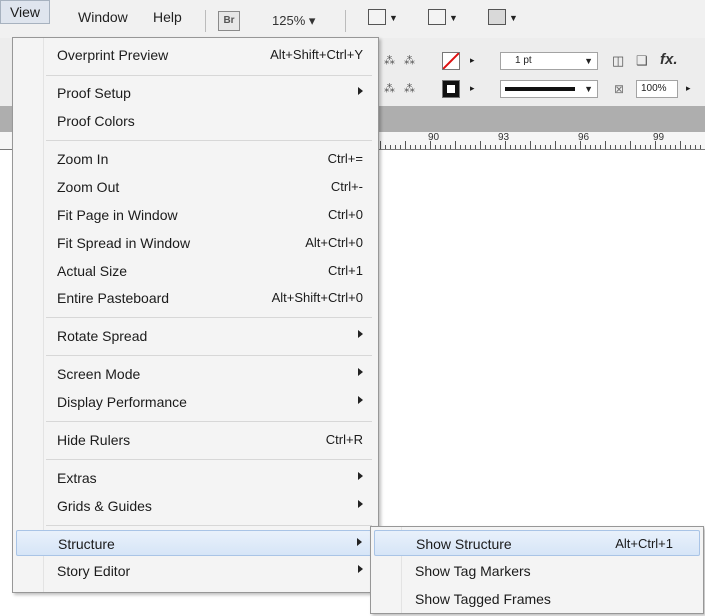  Describe the element at coordinates (657, 89) in the screenshot. I see `opacity-field: 100%` at that location.